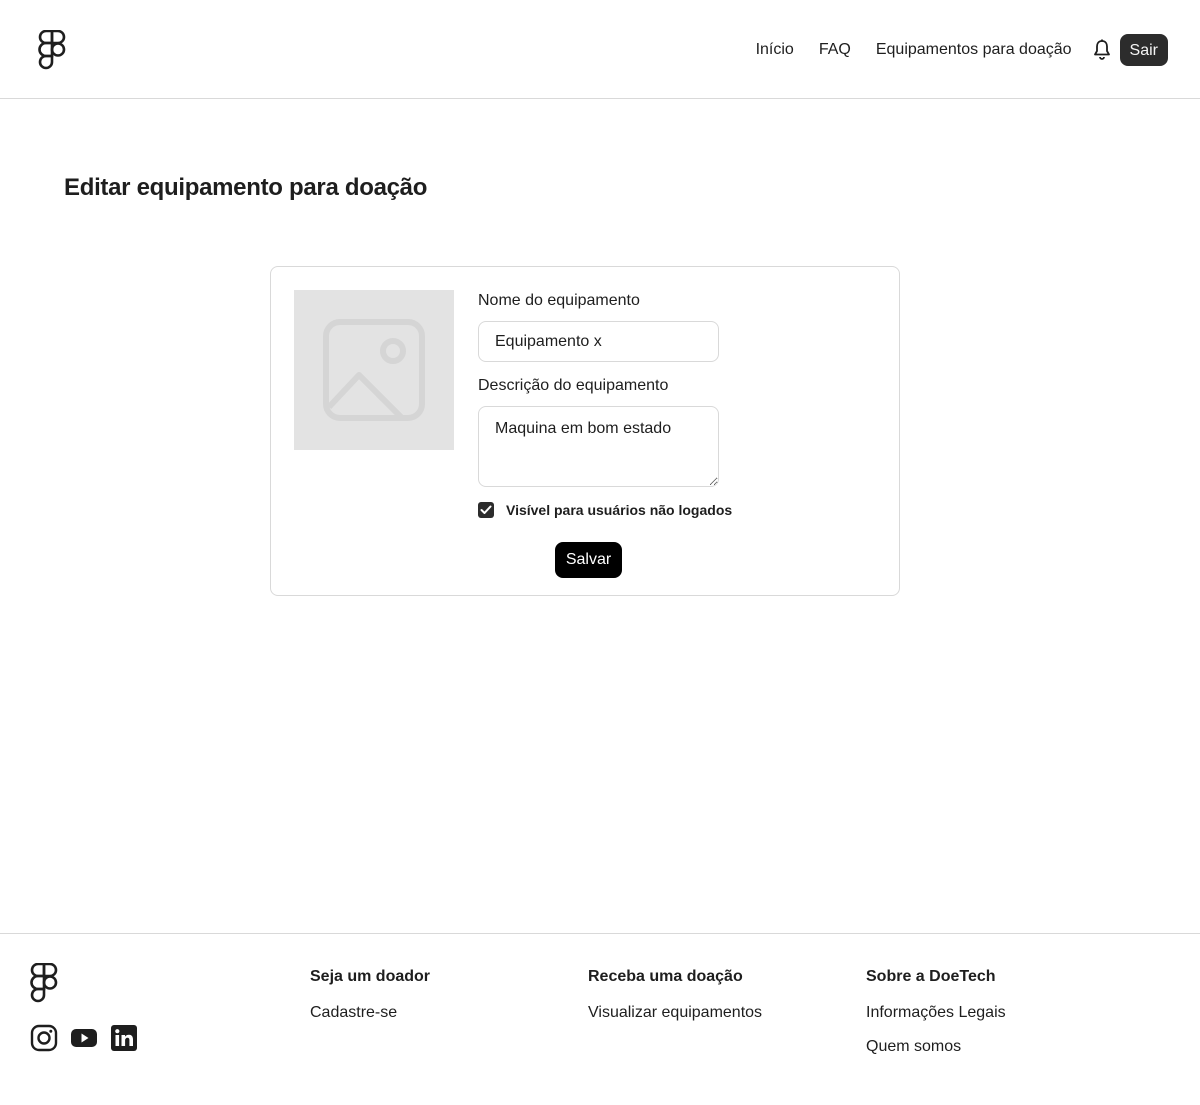 The image size is (1200, 1105). I want to click on equipment-image-placeholder, so click(374, 370).